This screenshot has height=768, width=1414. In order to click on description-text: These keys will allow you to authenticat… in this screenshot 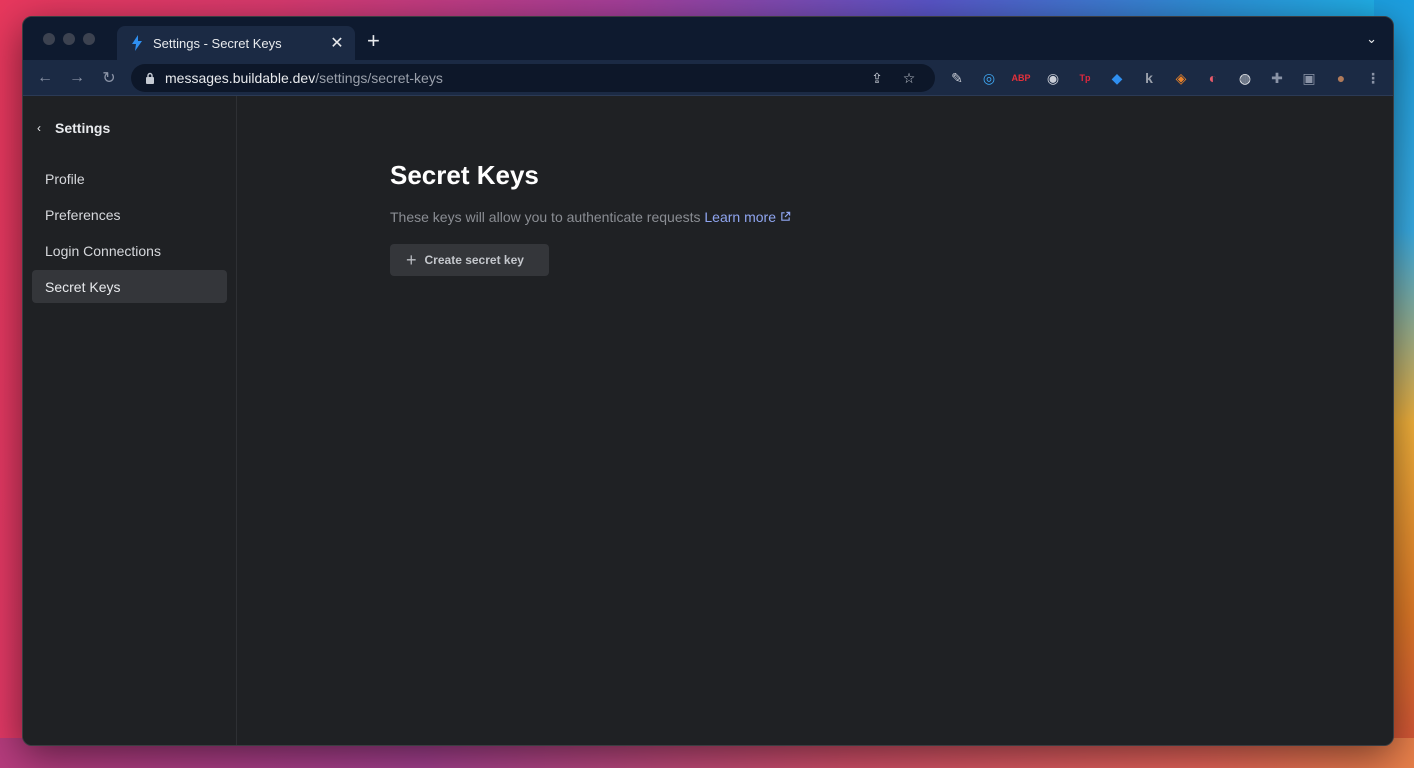, I will do `click(545, 217)`.